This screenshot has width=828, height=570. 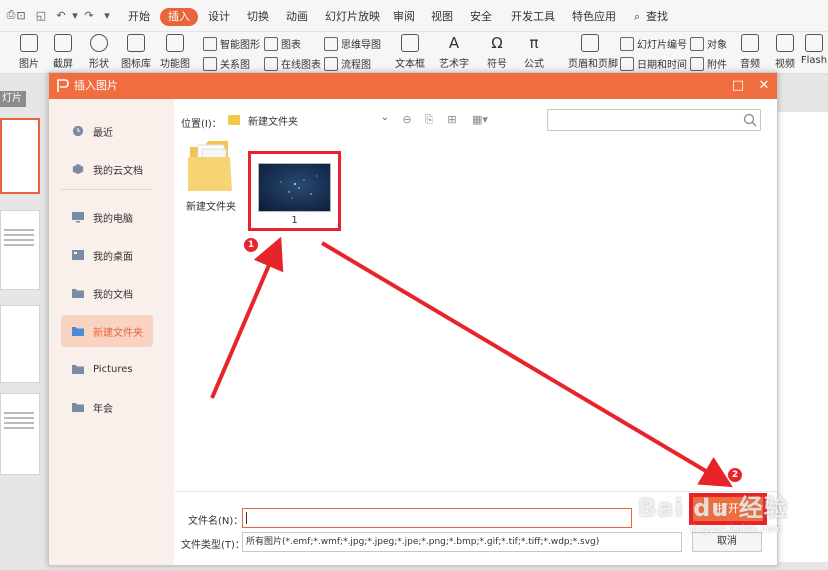 What do you see at coordinates (107, 407) in the screenshot?
I see `sidebar-item-annual-meeting: 年会` at bounding box center [107, 407].